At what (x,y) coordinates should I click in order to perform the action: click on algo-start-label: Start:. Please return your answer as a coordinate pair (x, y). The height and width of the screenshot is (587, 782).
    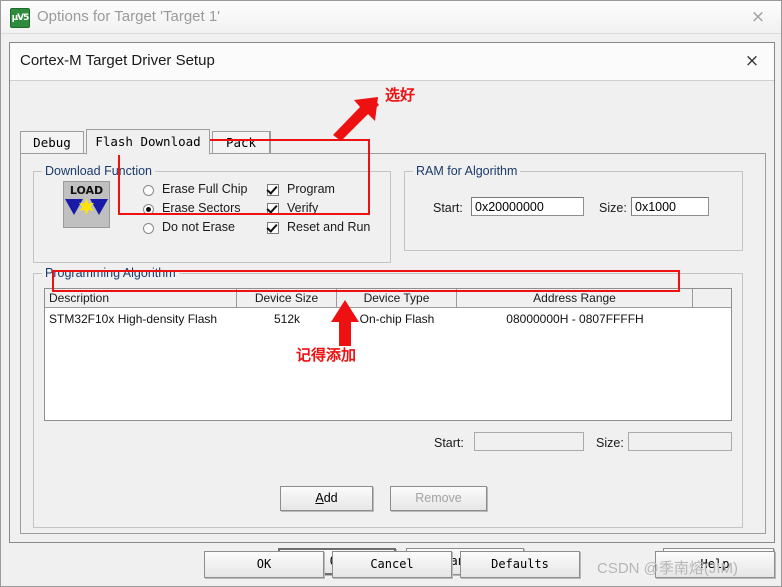
    Looking at the image, I should click on (449, 443).